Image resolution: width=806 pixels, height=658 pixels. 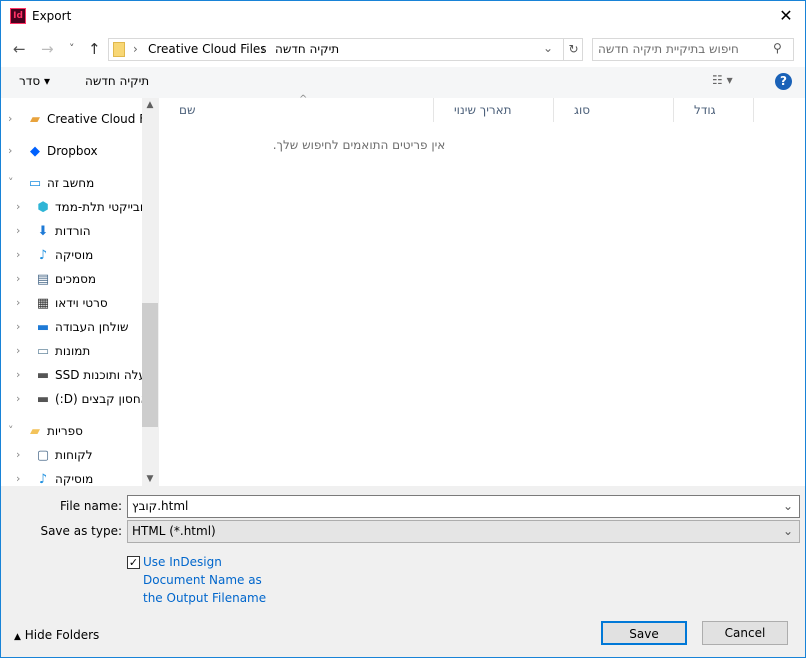 I want to click on title-bar: Id Export ✕, so click(x=403, y=16).